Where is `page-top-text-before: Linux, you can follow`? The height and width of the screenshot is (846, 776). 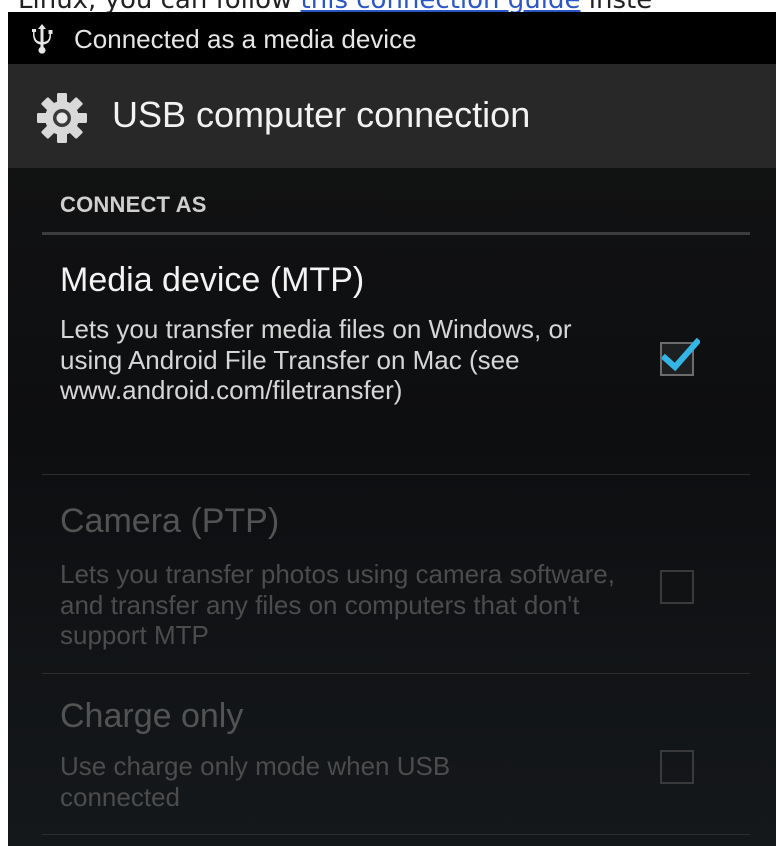 page-top-text-before: Linux, you can follow is located at coordinates (159, 6).